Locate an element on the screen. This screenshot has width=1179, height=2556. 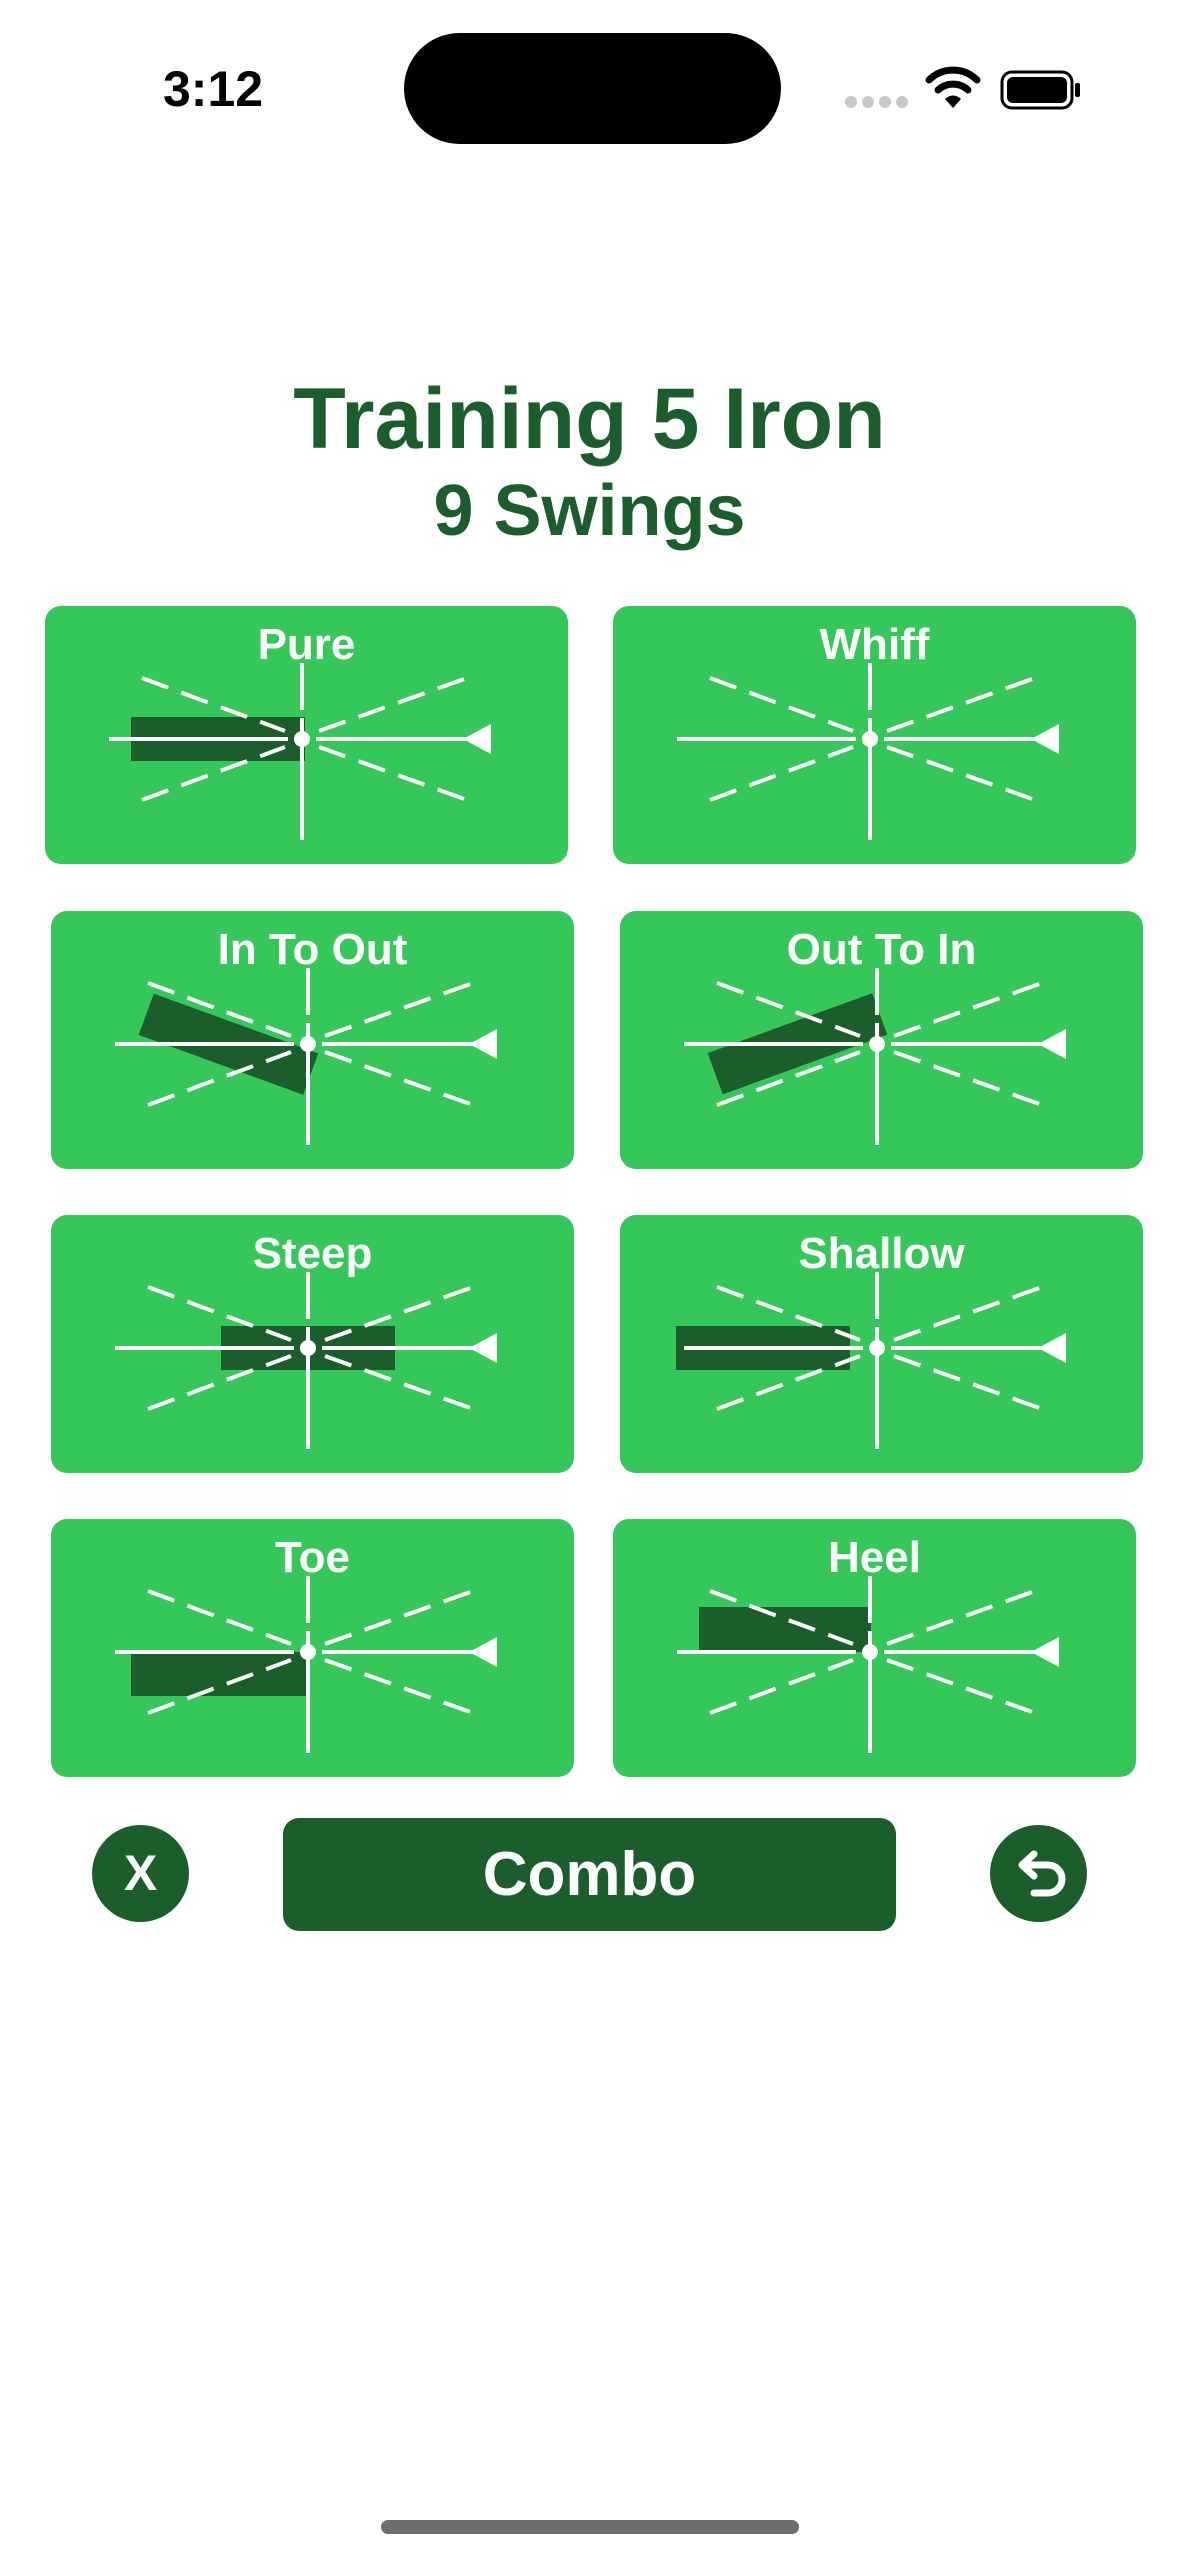
card-steep: Steep is located at coordinates (312, 1344).